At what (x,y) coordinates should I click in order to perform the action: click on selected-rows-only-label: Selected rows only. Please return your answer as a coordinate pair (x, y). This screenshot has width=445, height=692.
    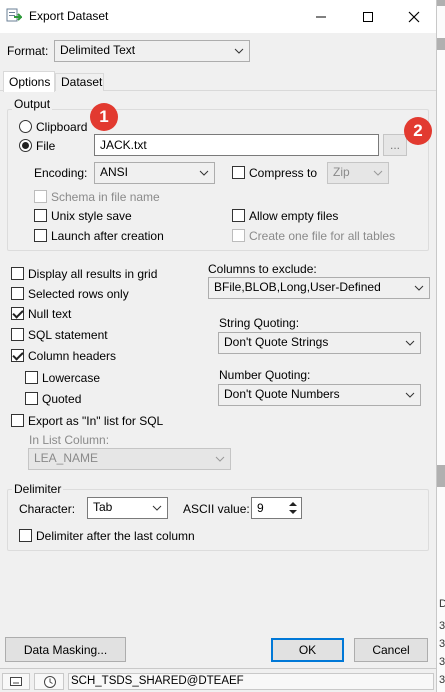
    Looking at the image, I should click on (78, 294).